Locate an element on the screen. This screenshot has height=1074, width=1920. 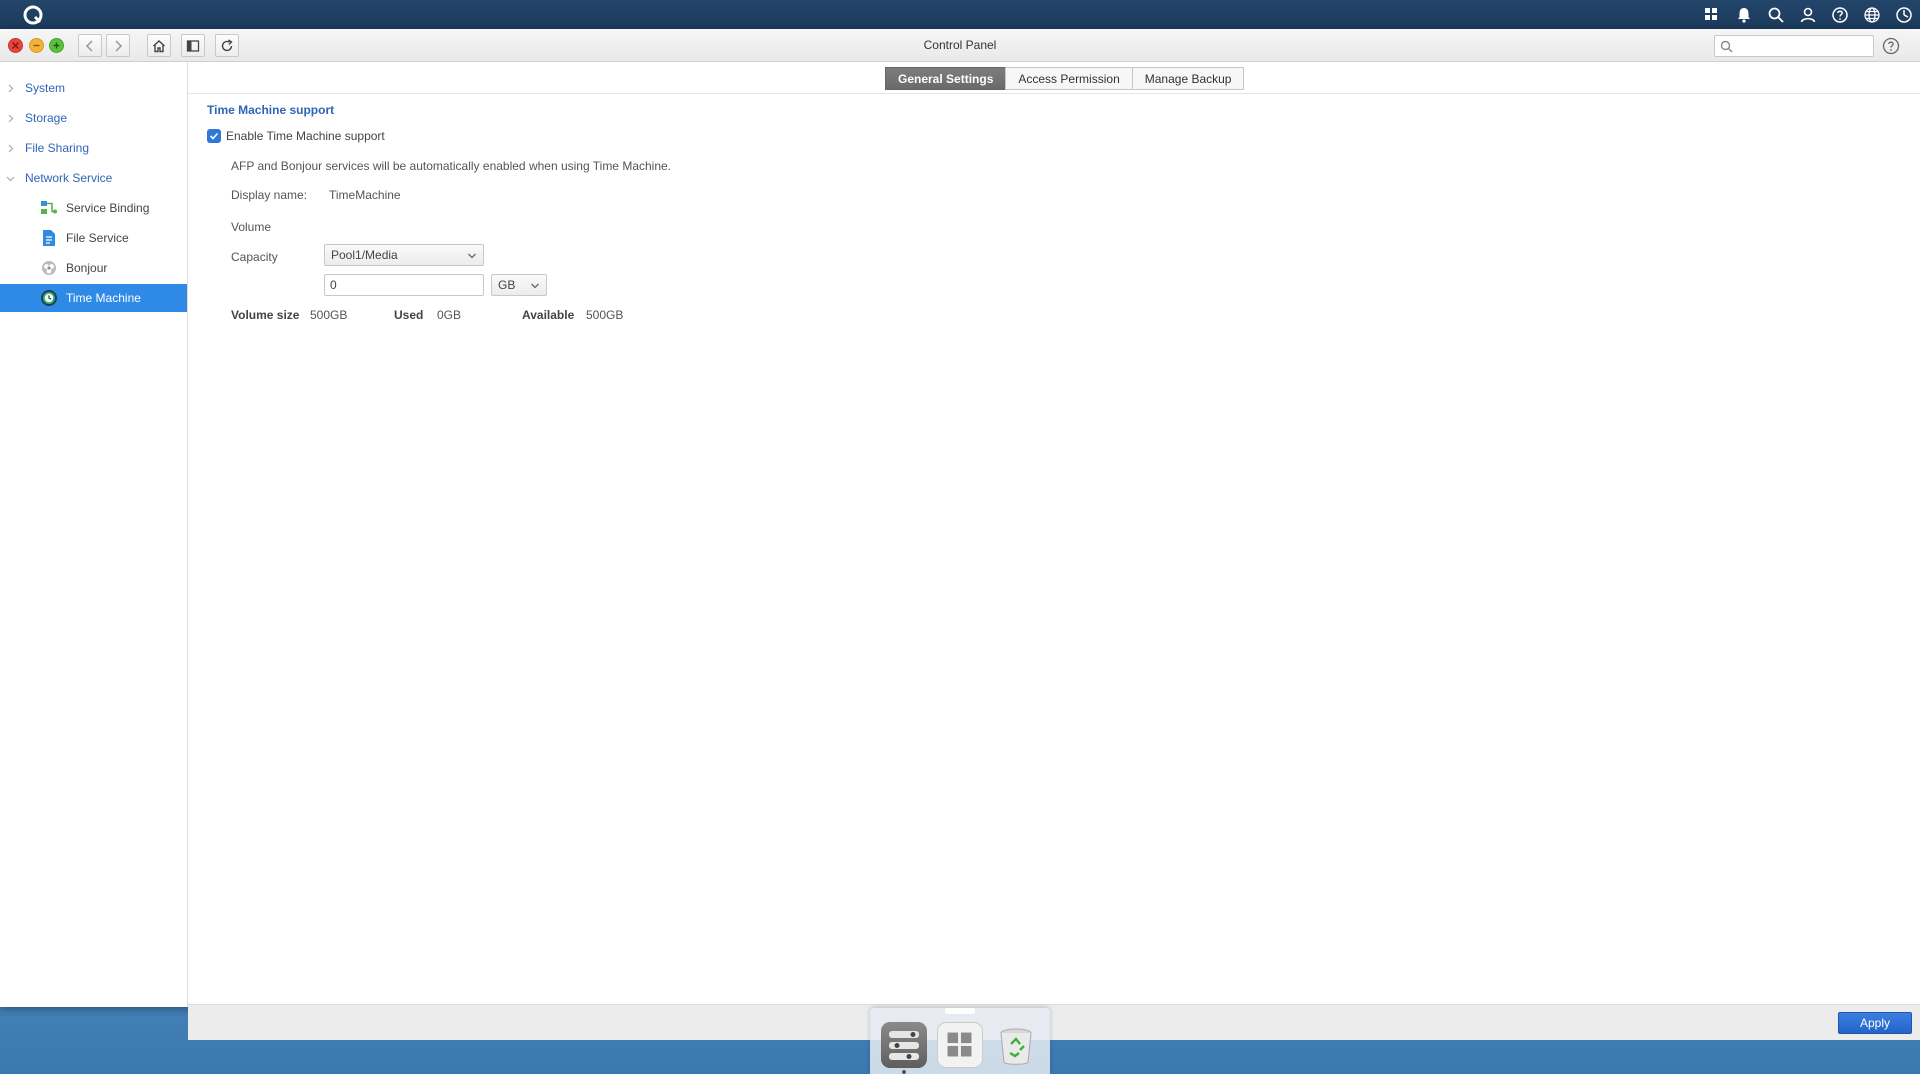
sidebar-subitem-time-machine: Time Machine is located at coordinates (93, 298).